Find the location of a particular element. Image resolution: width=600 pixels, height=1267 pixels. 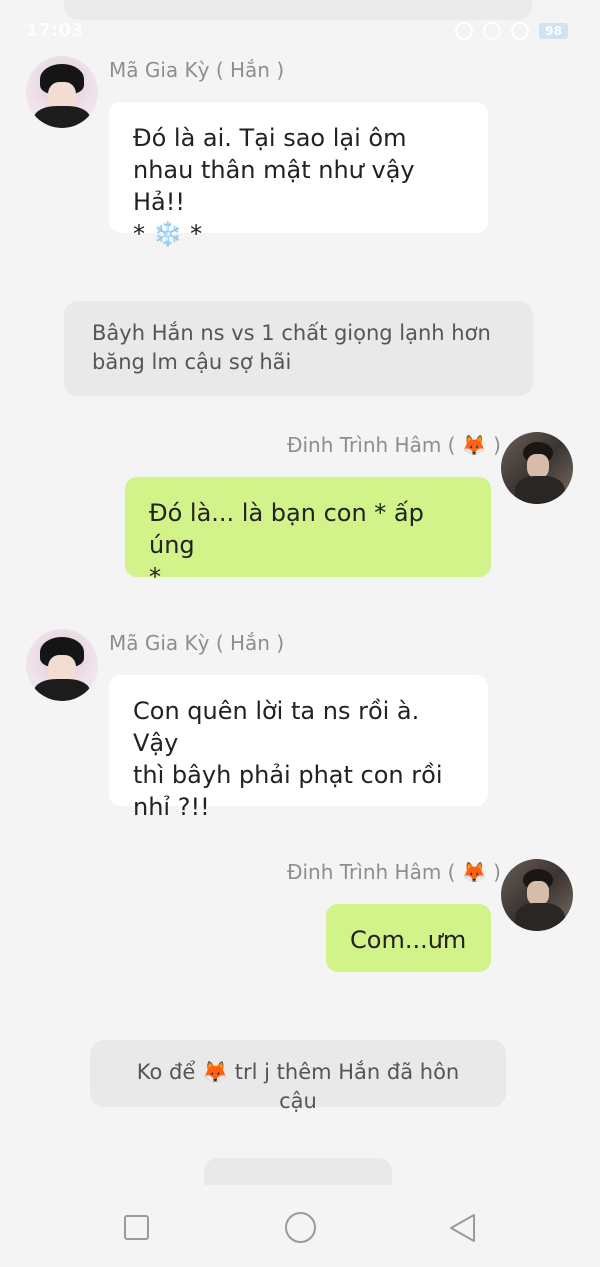

message-text: Đó là... là bạn con * ấp úng * is located at coordinates (286, 545).